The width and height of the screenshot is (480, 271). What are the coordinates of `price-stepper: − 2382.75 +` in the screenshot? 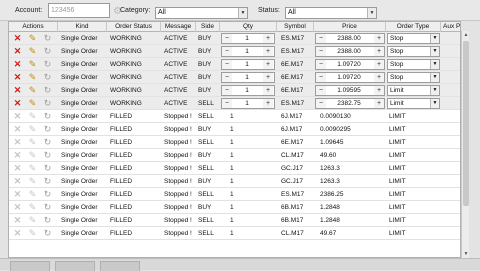 It's located at (350, 103).